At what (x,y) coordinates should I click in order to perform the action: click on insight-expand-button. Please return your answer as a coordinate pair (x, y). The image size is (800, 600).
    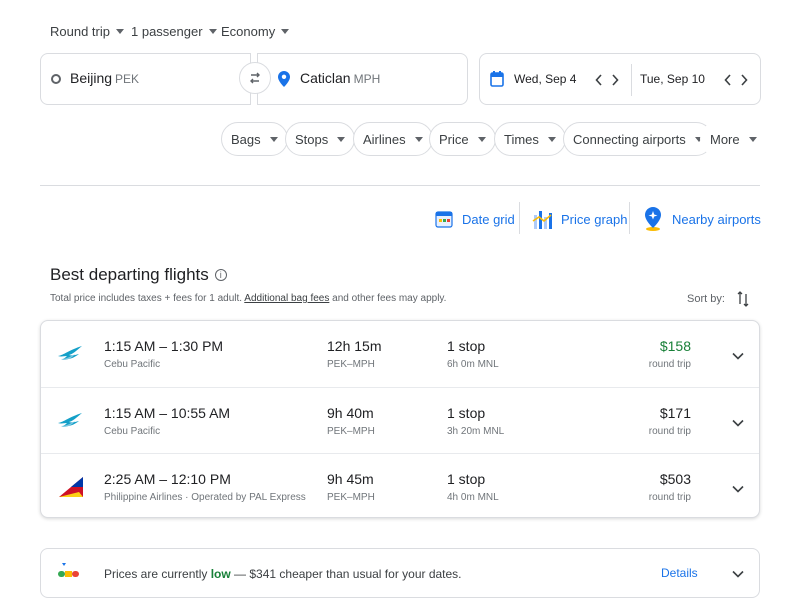
    Looking at the image, I should click on (738, 574).